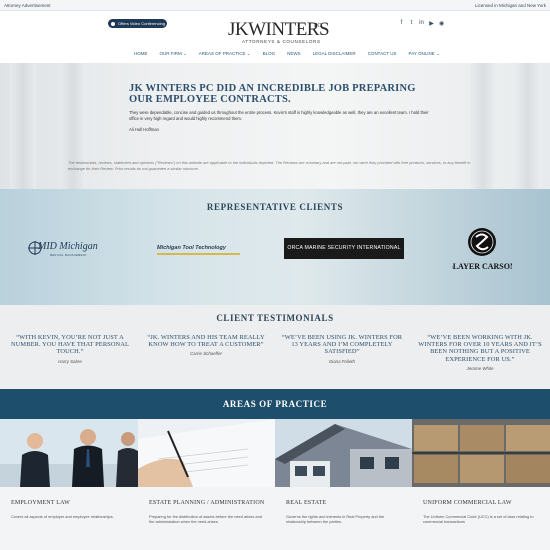  Describe the element at coordinates (441, 23) in the screenshot. I see `rss-icon: ◉` at that location.